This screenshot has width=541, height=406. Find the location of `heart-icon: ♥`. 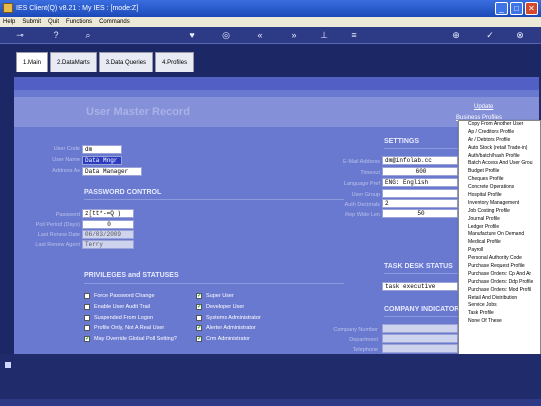

heart-icon: ♥ is located at coordinates (192, 35).